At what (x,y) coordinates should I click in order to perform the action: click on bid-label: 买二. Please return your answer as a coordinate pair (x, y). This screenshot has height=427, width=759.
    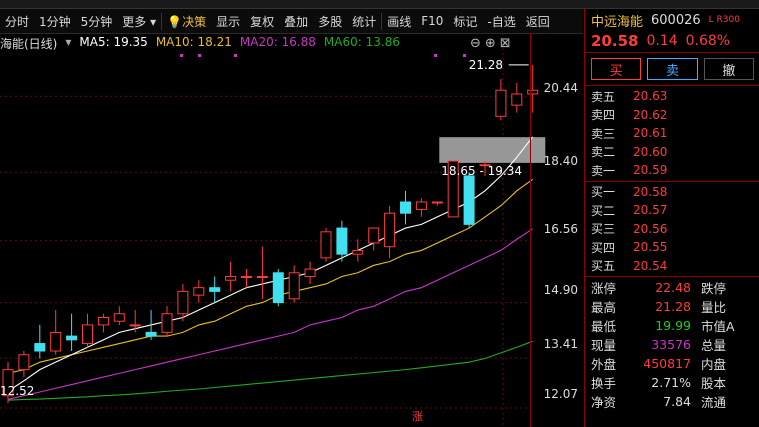
    Looking at the image, I should click on (603, 210).